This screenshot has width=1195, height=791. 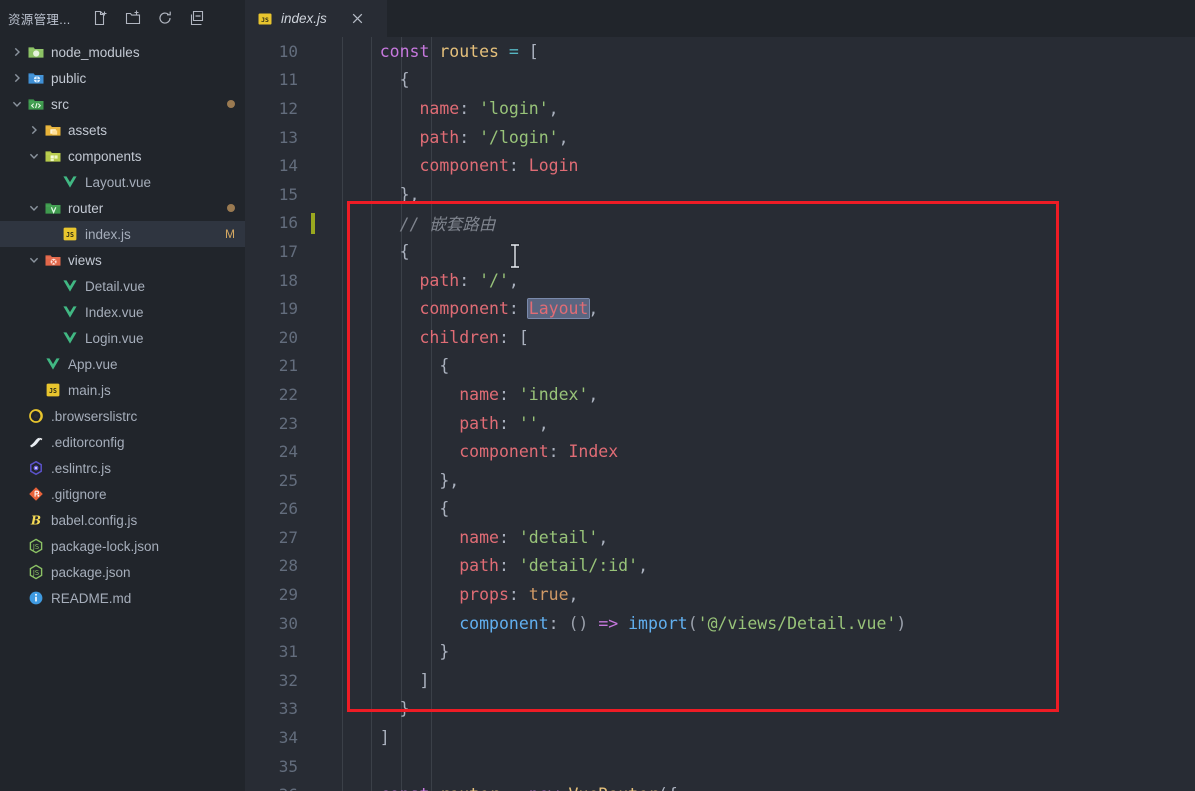 I want to click on tree-item-index-js: JS index.js M, so click(x=122, y=234).